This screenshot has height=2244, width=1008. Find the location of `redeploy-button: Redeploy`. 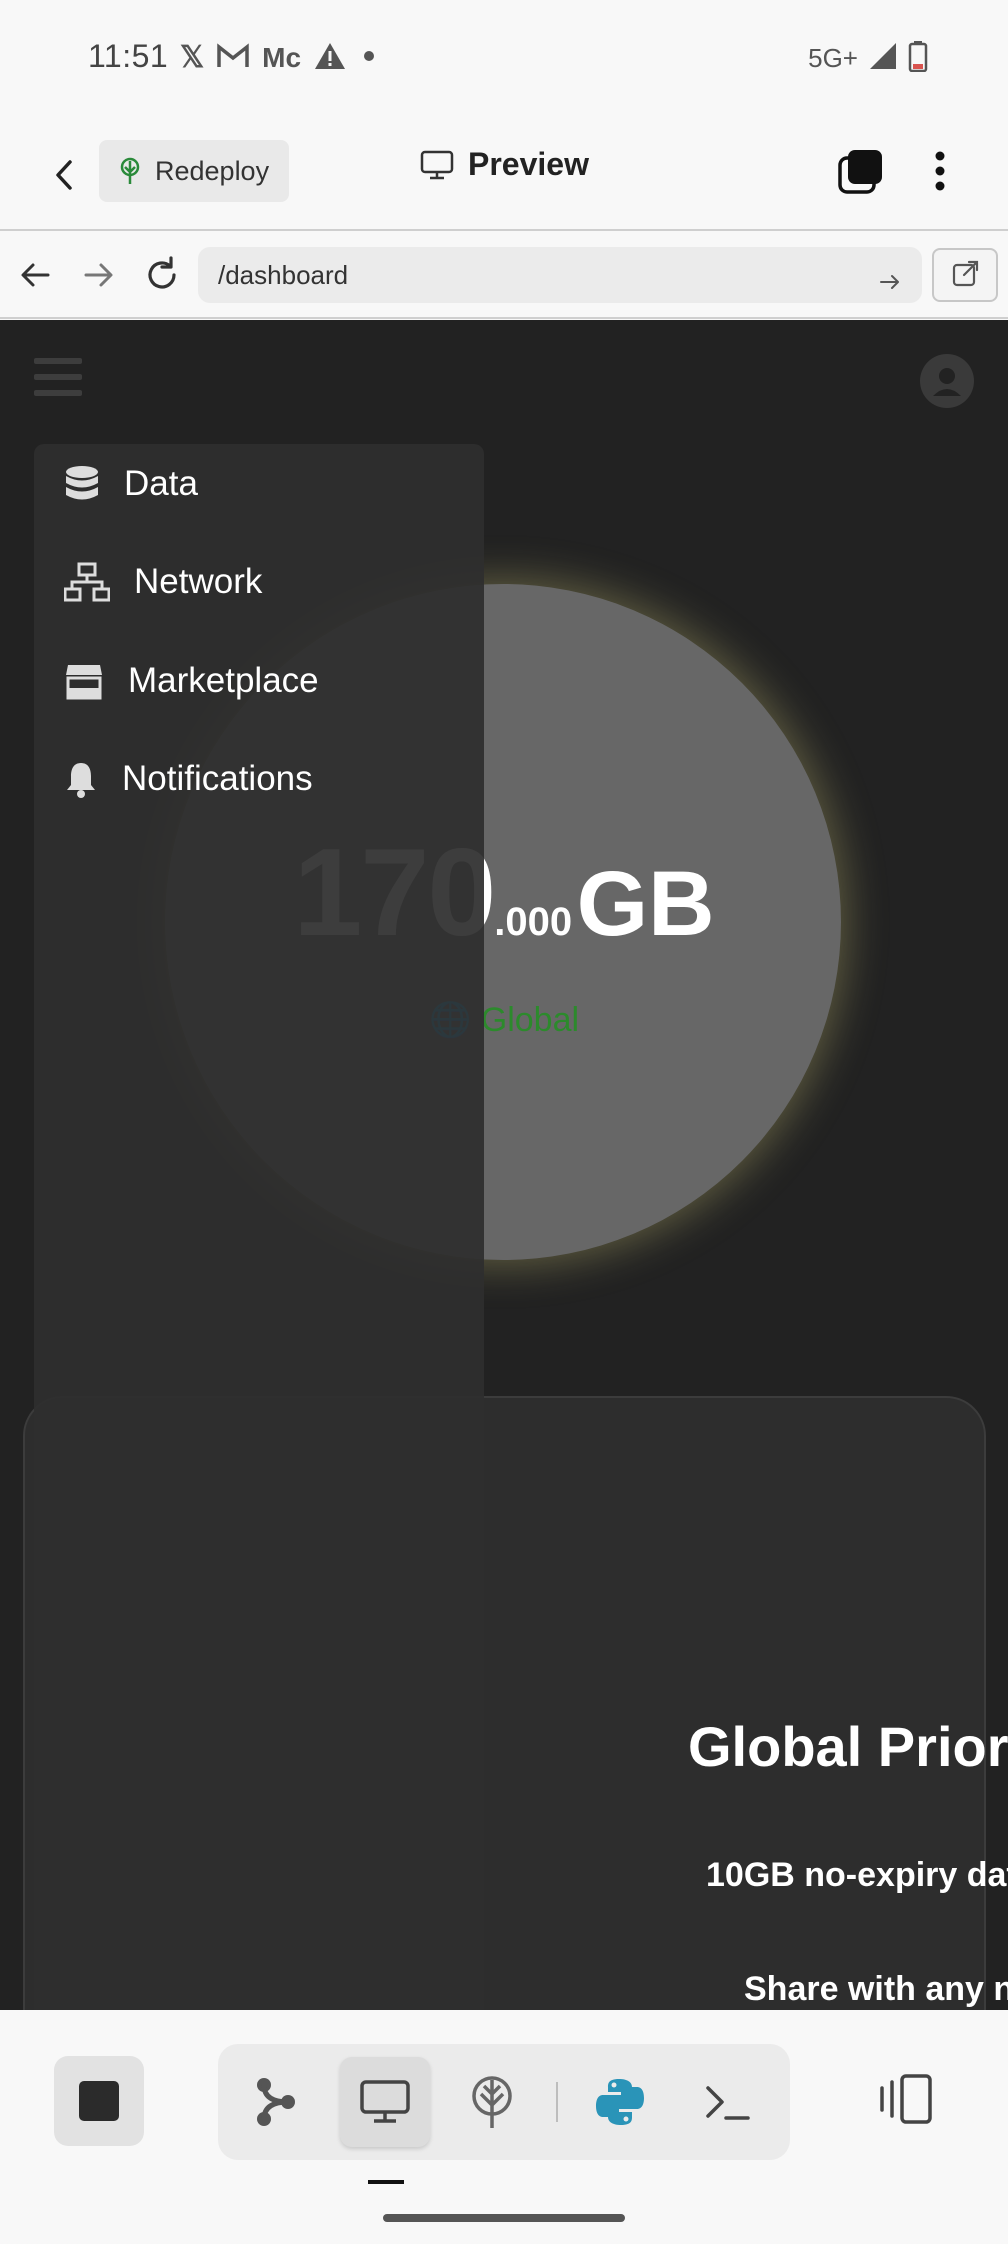

redeploy-button: Redeploy is located at coordinates (194, 171).